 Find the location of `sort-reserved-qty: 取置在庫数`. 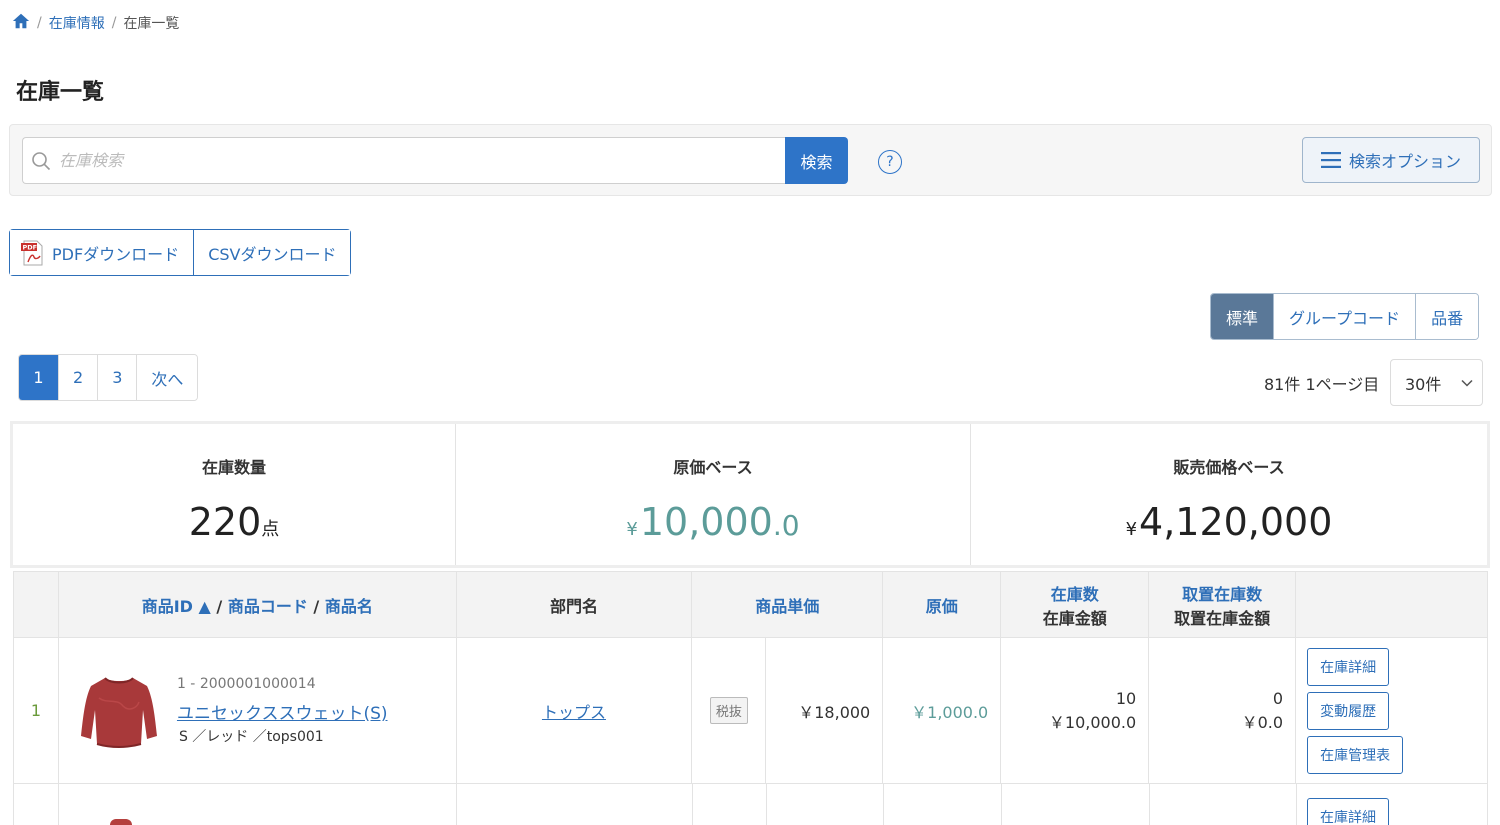

sort-reserved-qty: 取置在庫数 is located at coordinates (1222, 593).